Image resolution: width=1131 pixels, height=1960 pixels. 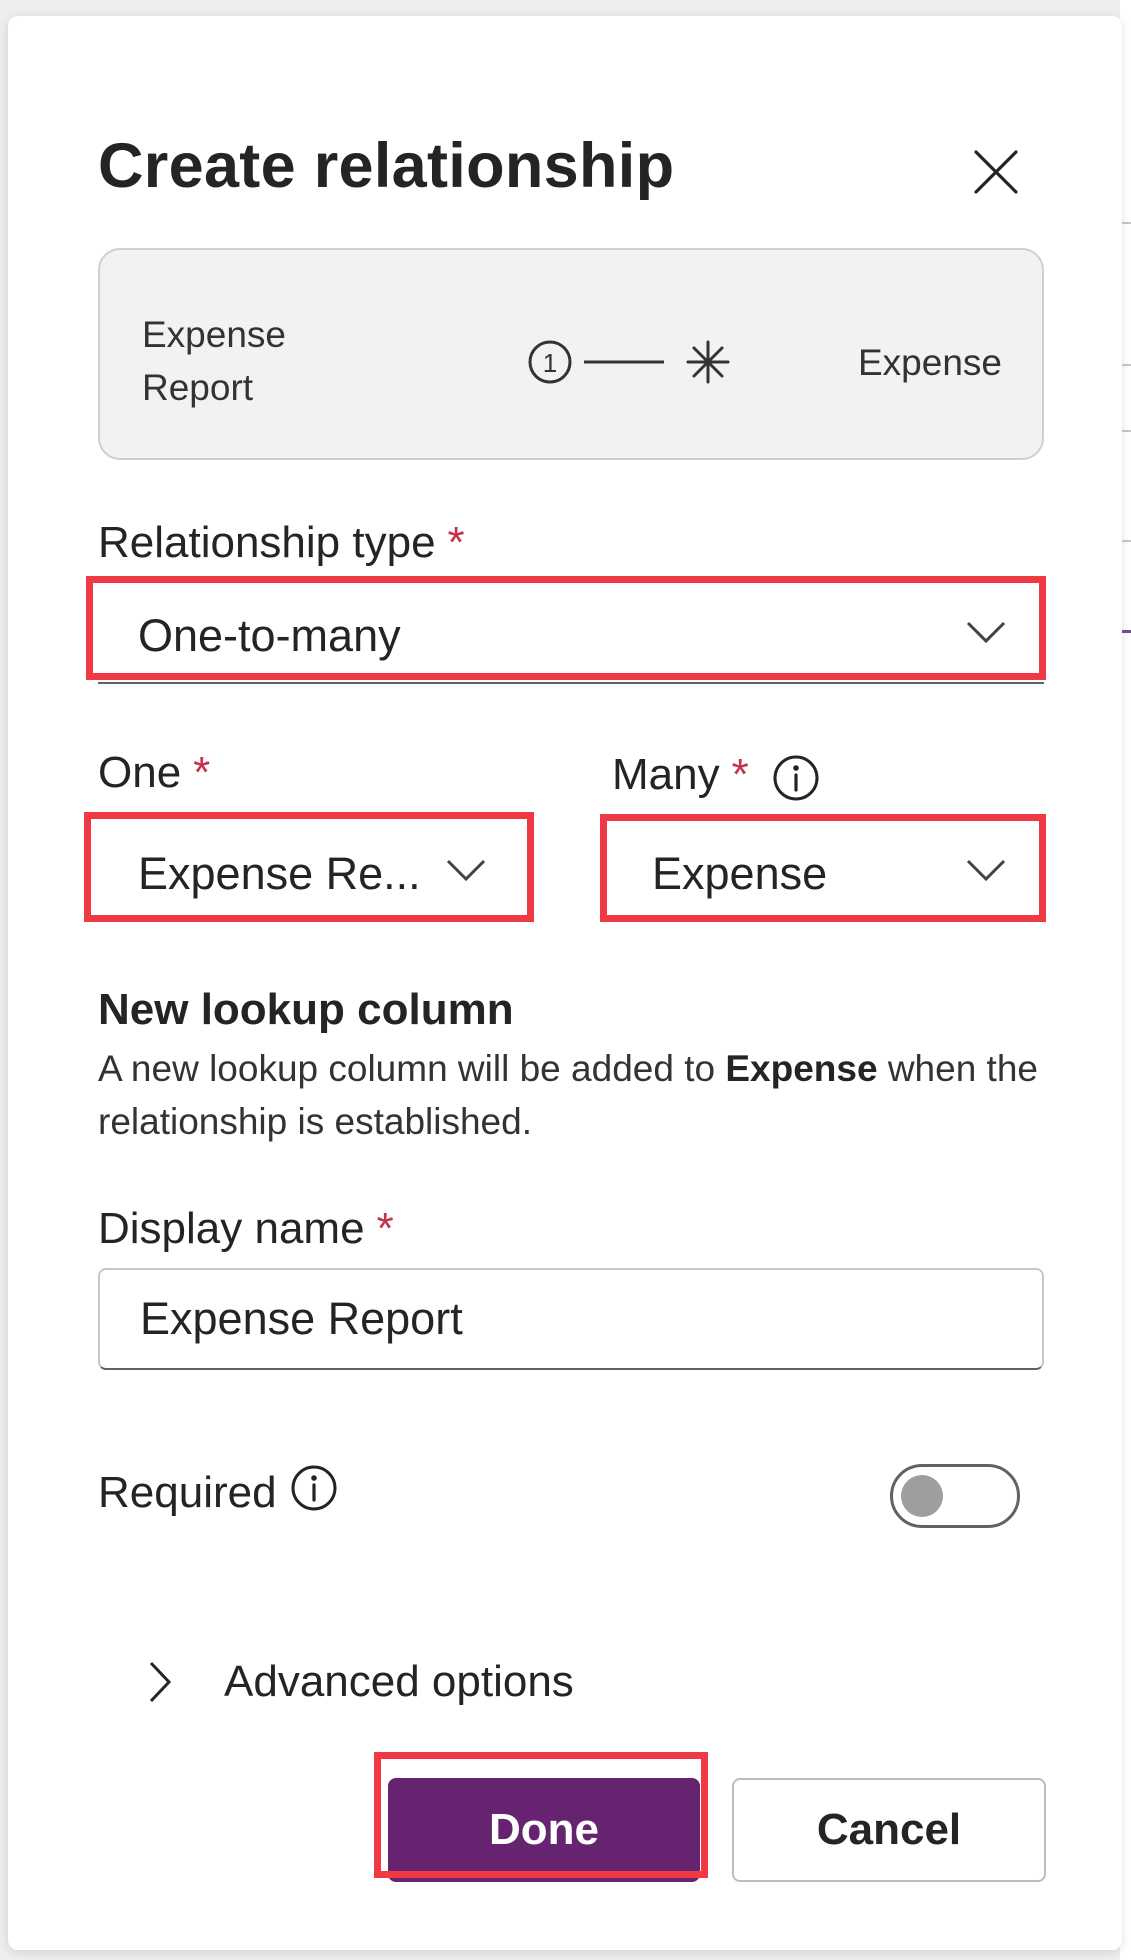 What do you see at coordinates (544, 1830) in the screenshot?
I see `done-button: Done` at bounding box center [544, 1830].